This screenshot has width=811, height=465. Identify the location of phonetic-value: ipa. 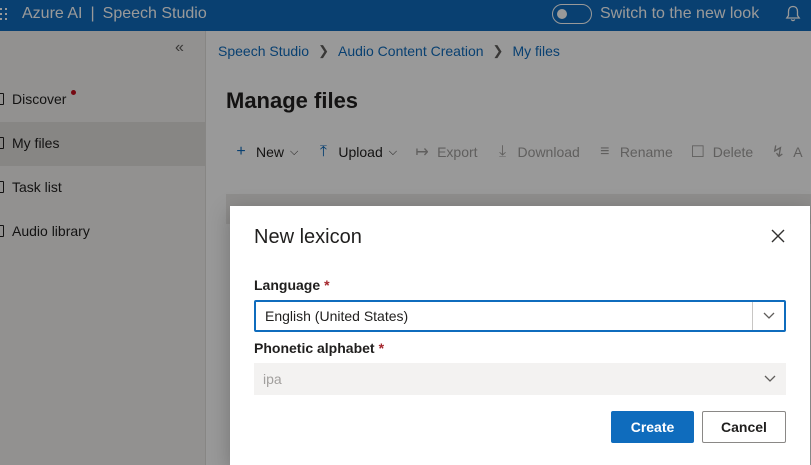
(272, 379).